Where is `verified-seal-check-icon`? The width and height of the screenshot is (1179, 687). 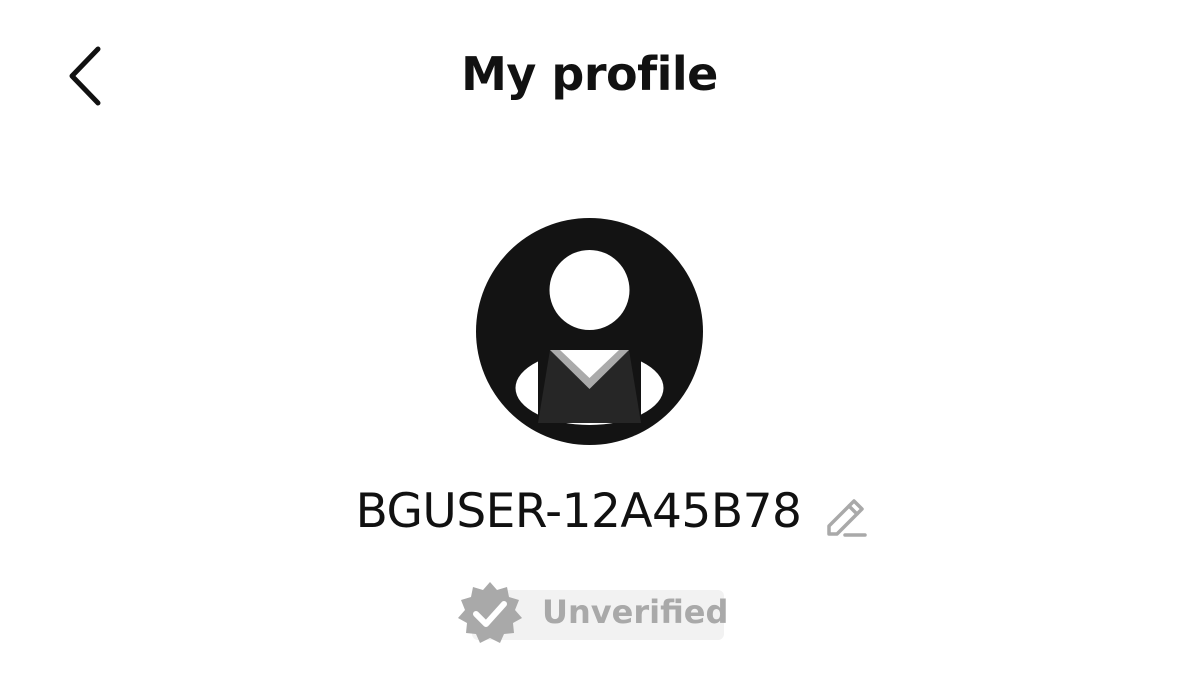
verified-seal-check-icon is located at coordinates (490, 613).